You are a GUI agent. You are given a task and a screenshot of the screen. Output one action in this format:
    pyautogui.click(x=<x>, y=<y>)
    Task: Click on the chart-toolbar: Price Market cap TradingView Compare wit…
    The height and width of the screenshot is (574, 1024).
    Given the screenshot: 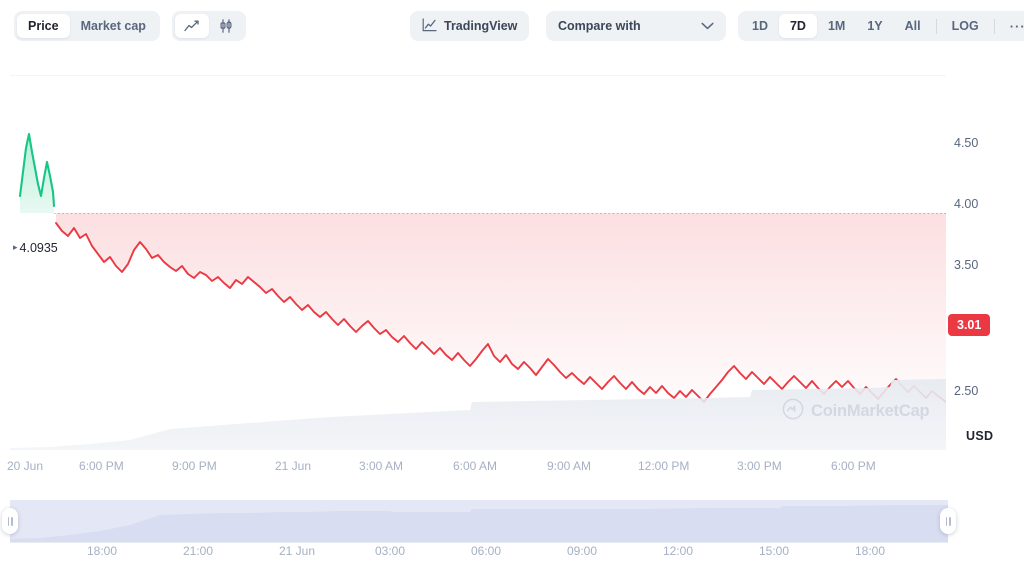 What is the action you would take?
    pyautogui.click(x=512, y=26)
    